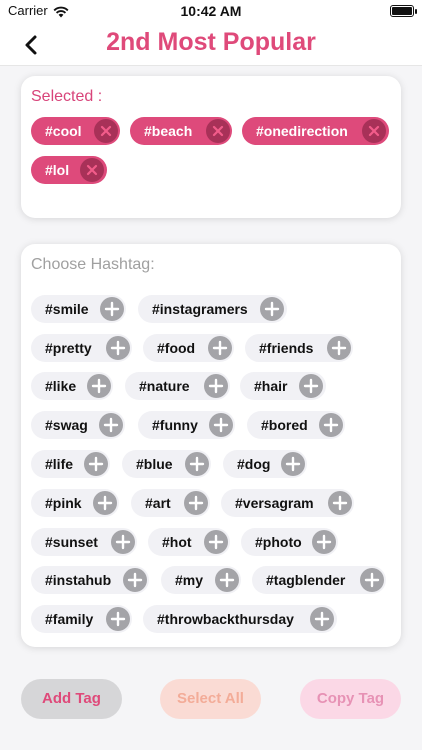 The image size is (422, 750). I want to click on hashtag-chip: #blue, so click(166, 464).